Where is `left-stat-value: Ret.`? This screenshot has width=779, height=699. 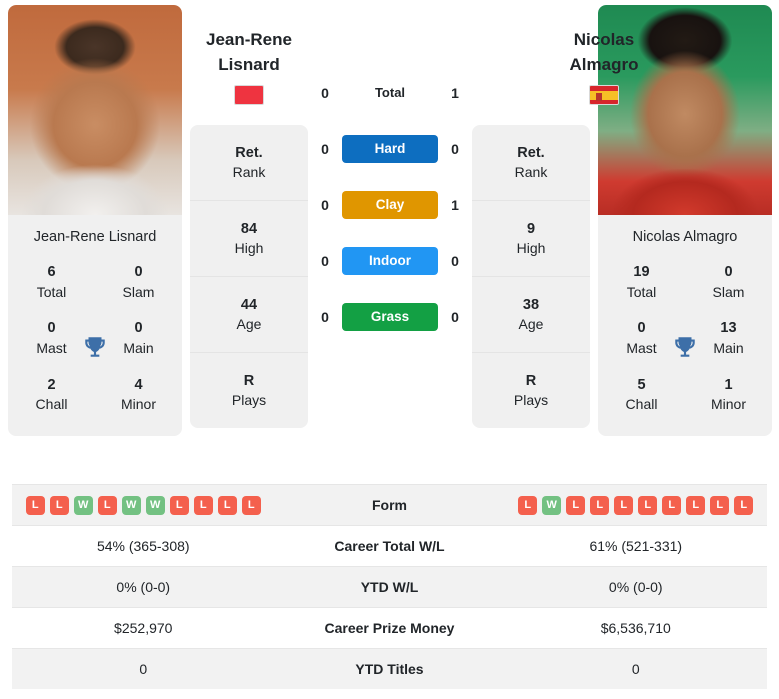
left-stat-value: Ret. is located at coordinates (249, 153).